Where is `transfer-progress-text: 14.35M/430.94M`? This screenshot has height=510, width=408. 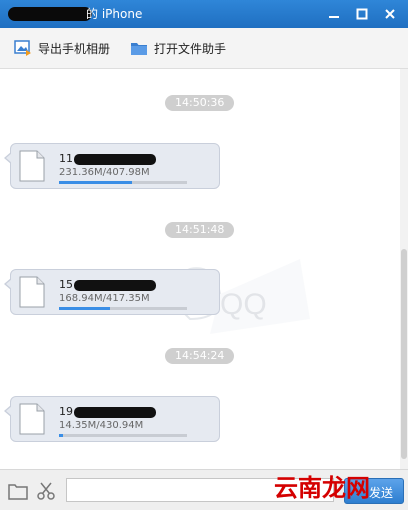 transfer-progress-text: 14.35M/430.94M is located at coordinates (101, 425).